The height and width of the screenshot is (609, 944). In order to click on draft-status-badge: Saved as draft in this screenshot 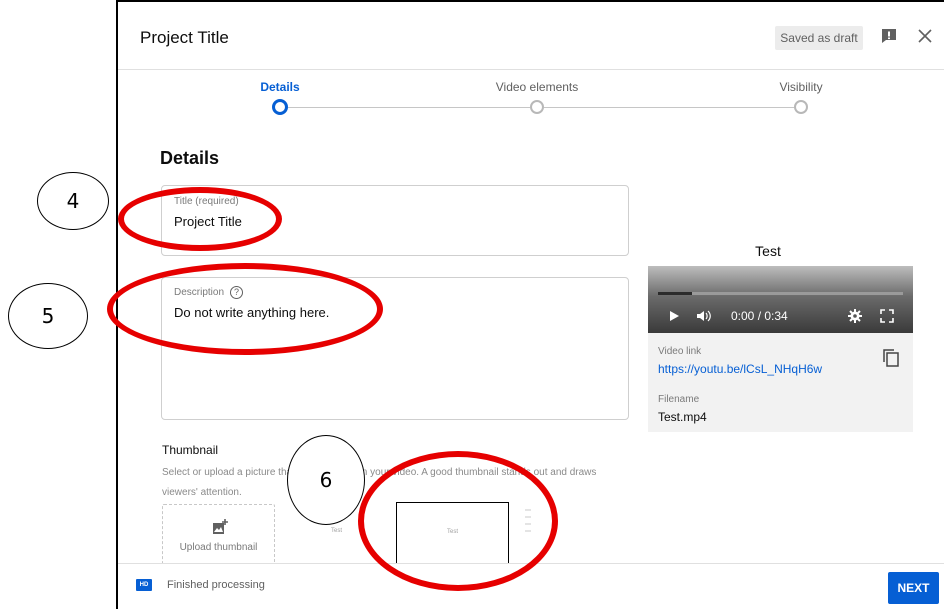, I will do `click(819, 38)`.